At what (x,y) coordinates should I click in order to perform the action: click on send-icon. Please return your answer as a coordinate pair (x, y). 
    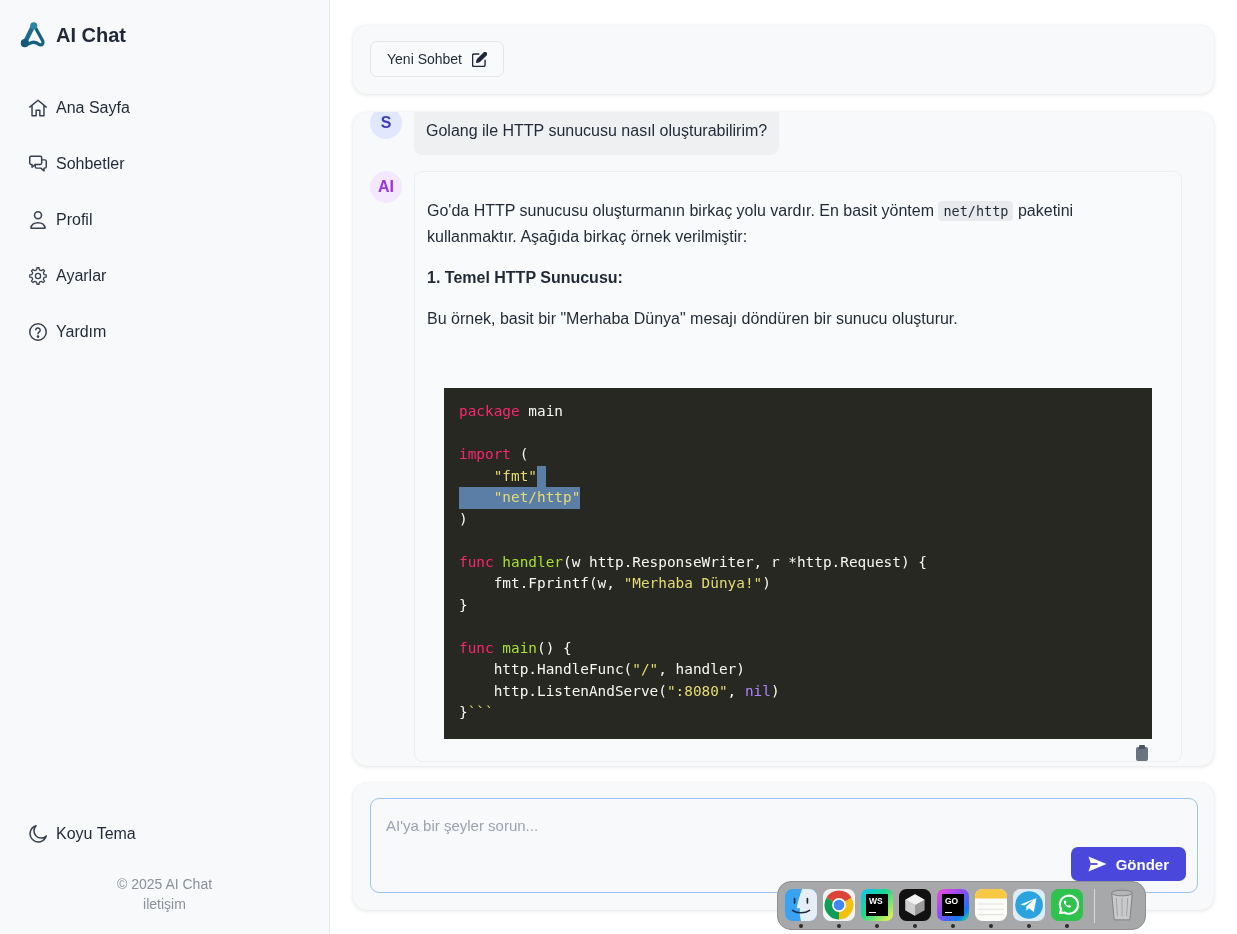
    Looking at the image, I should click on (1097, 864).